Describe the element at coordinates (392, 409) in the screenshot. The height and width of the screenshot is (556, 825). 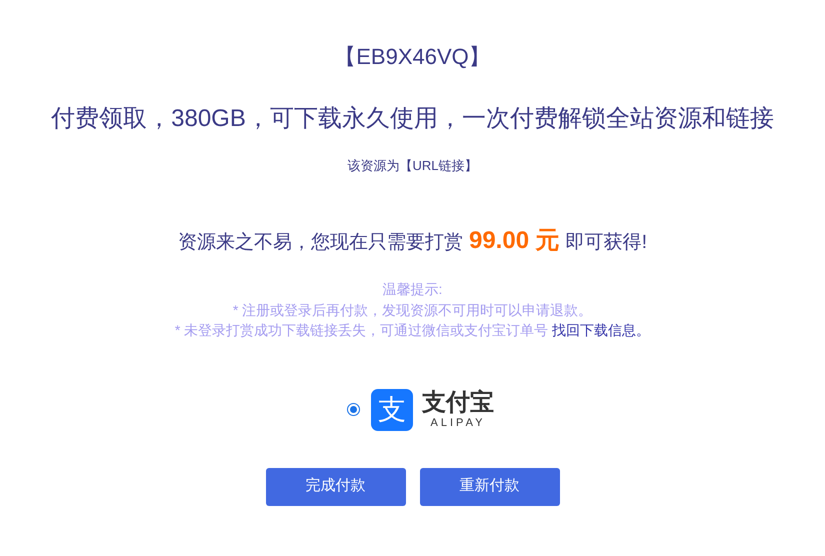
I see `payment-logo-icon: 支` at that location.